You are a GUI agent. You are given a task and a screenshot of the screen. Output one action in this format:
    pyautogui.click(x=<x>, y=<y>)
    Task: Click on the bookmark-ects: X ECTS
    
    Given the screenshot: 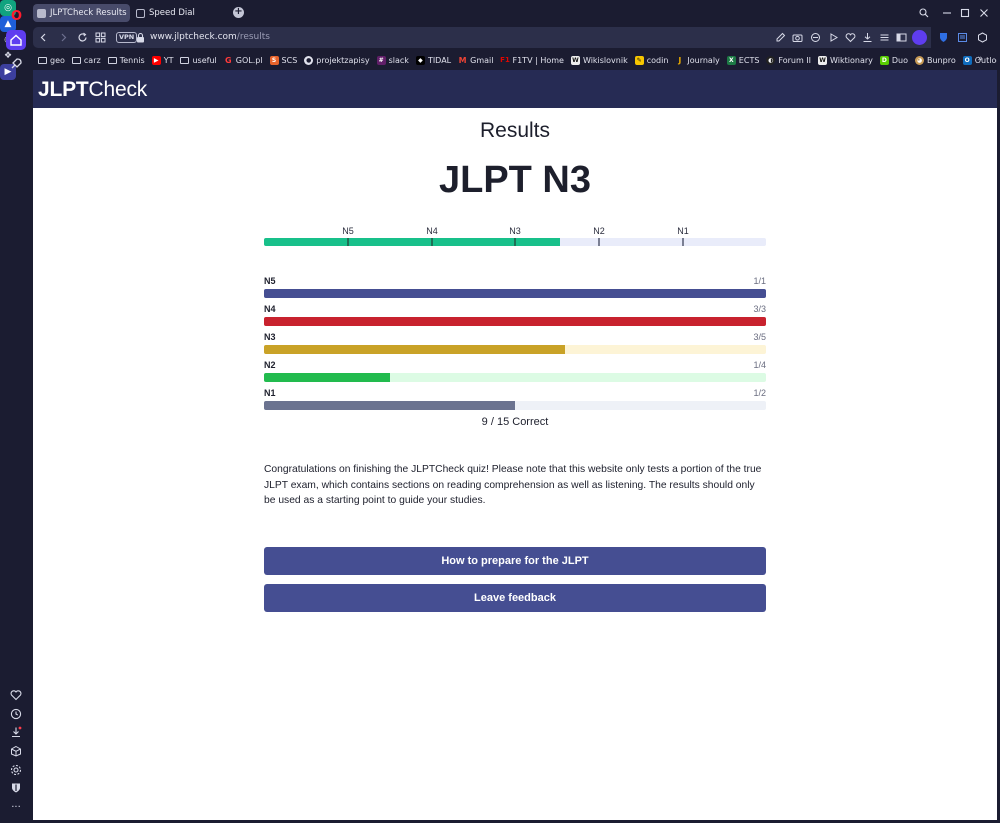 What is the action you would take?
    pyautogui.click(x=743, y=60)
    